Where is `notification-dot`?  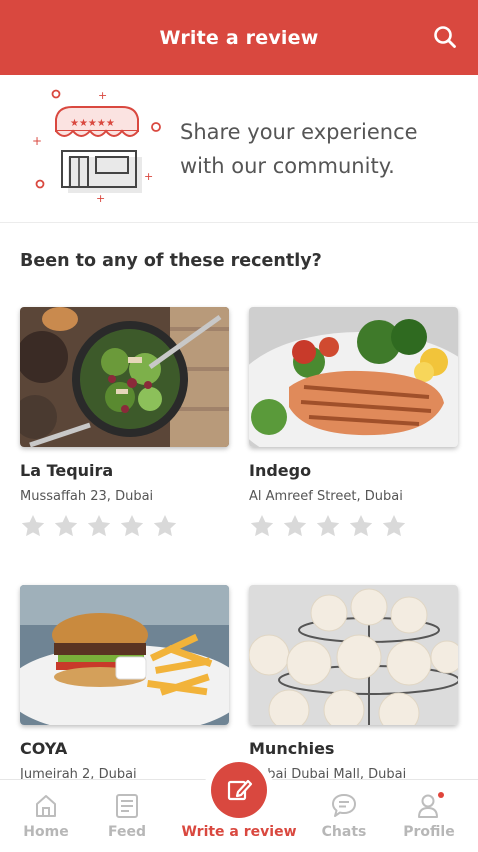
notification-dot is located at coordinates (441, 795).